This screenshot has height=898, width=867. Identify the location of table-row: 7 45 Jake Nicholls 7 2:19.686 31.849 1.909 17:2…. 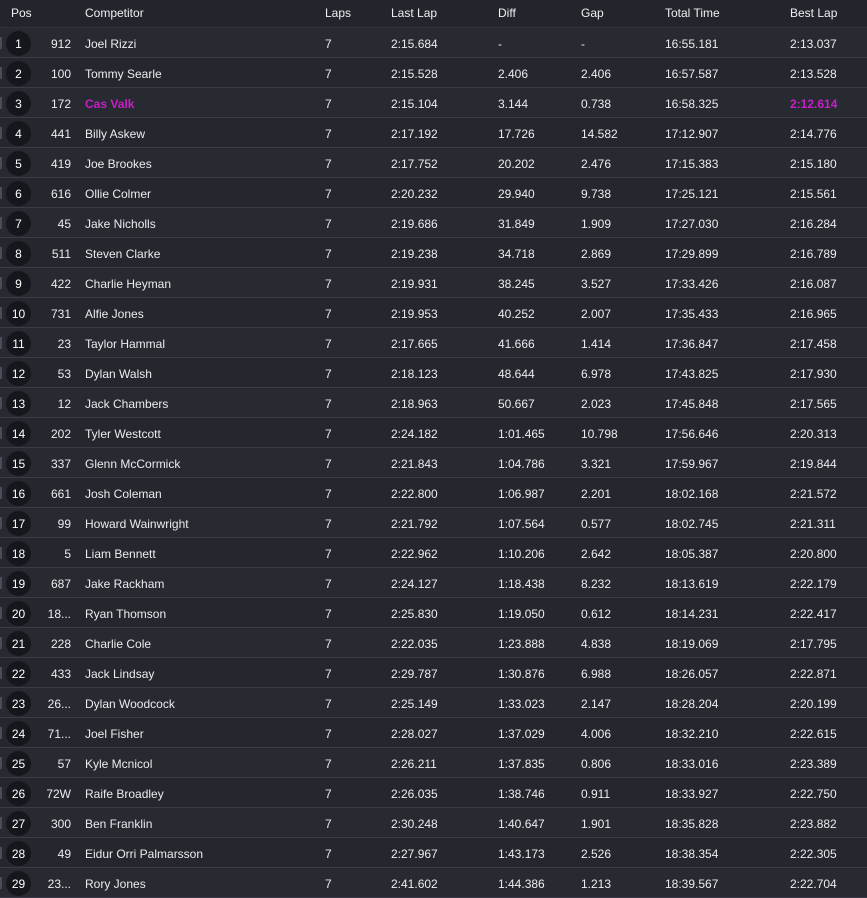
(433, 223).